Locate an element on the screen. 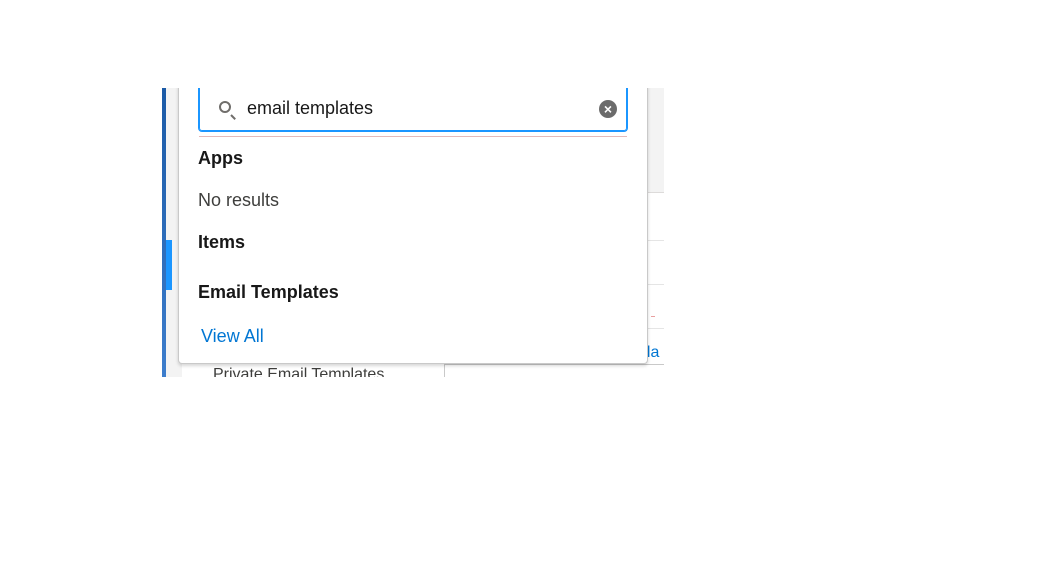 This screenshot has width=1057, height=578. items-section-heading: Items is located at coordinates (222, 242).